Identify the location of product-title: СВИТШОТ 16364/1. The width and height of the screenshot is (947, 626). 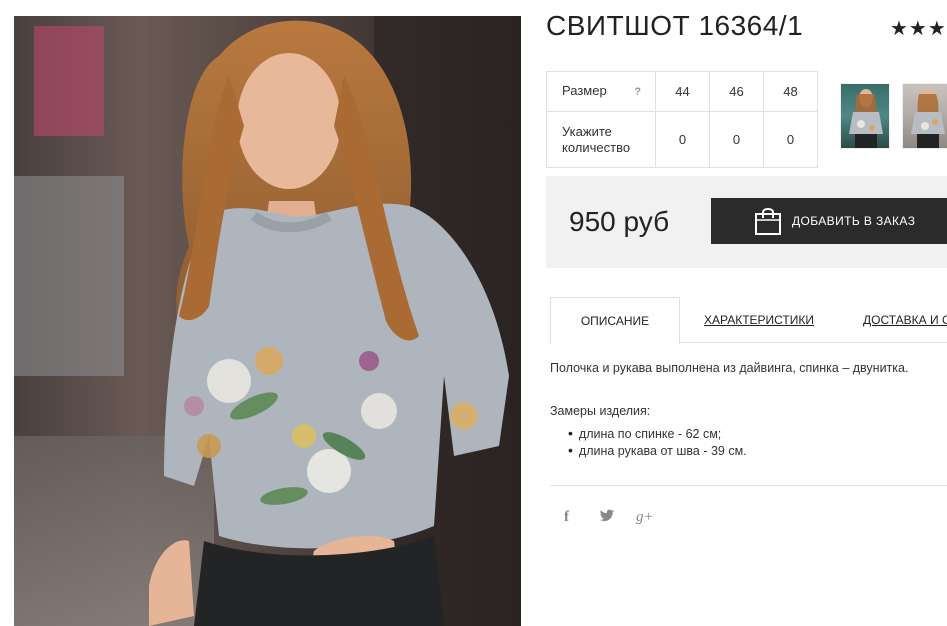
(675, 25).